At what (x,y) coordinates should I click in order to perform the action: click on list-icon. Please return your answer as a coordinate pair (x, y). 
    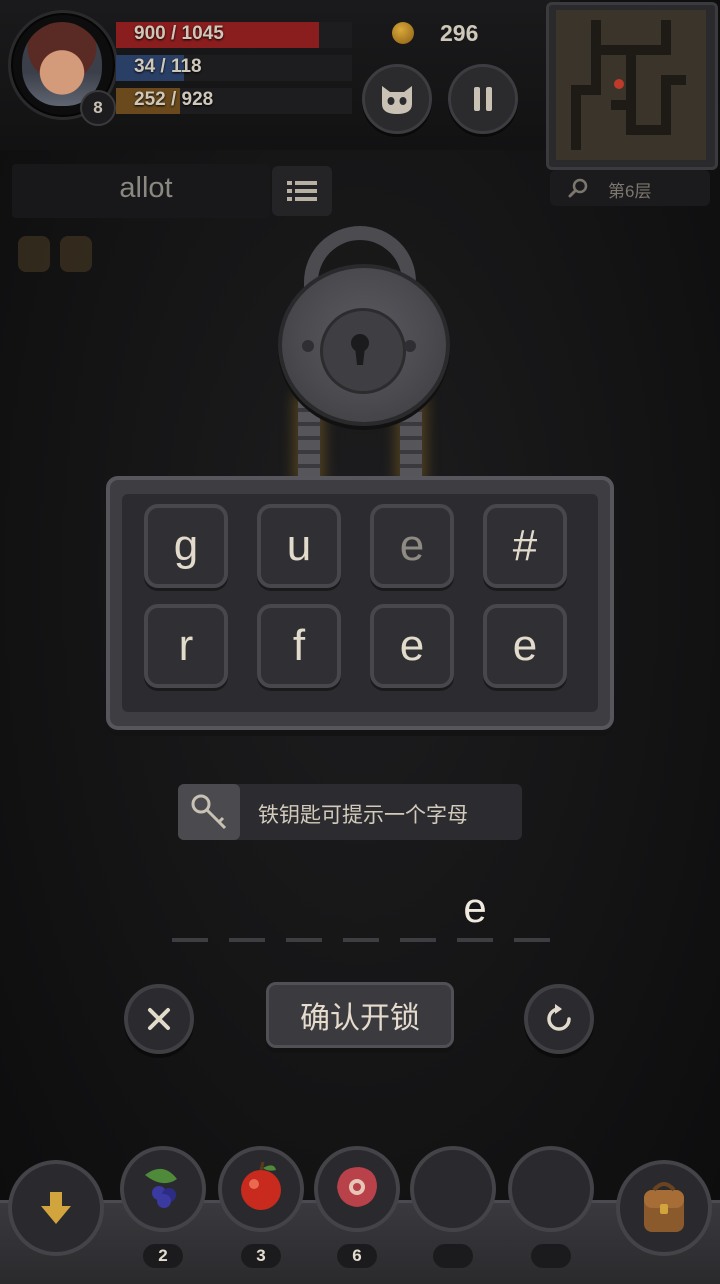
    Looking at the image, I should click on (302, 191).